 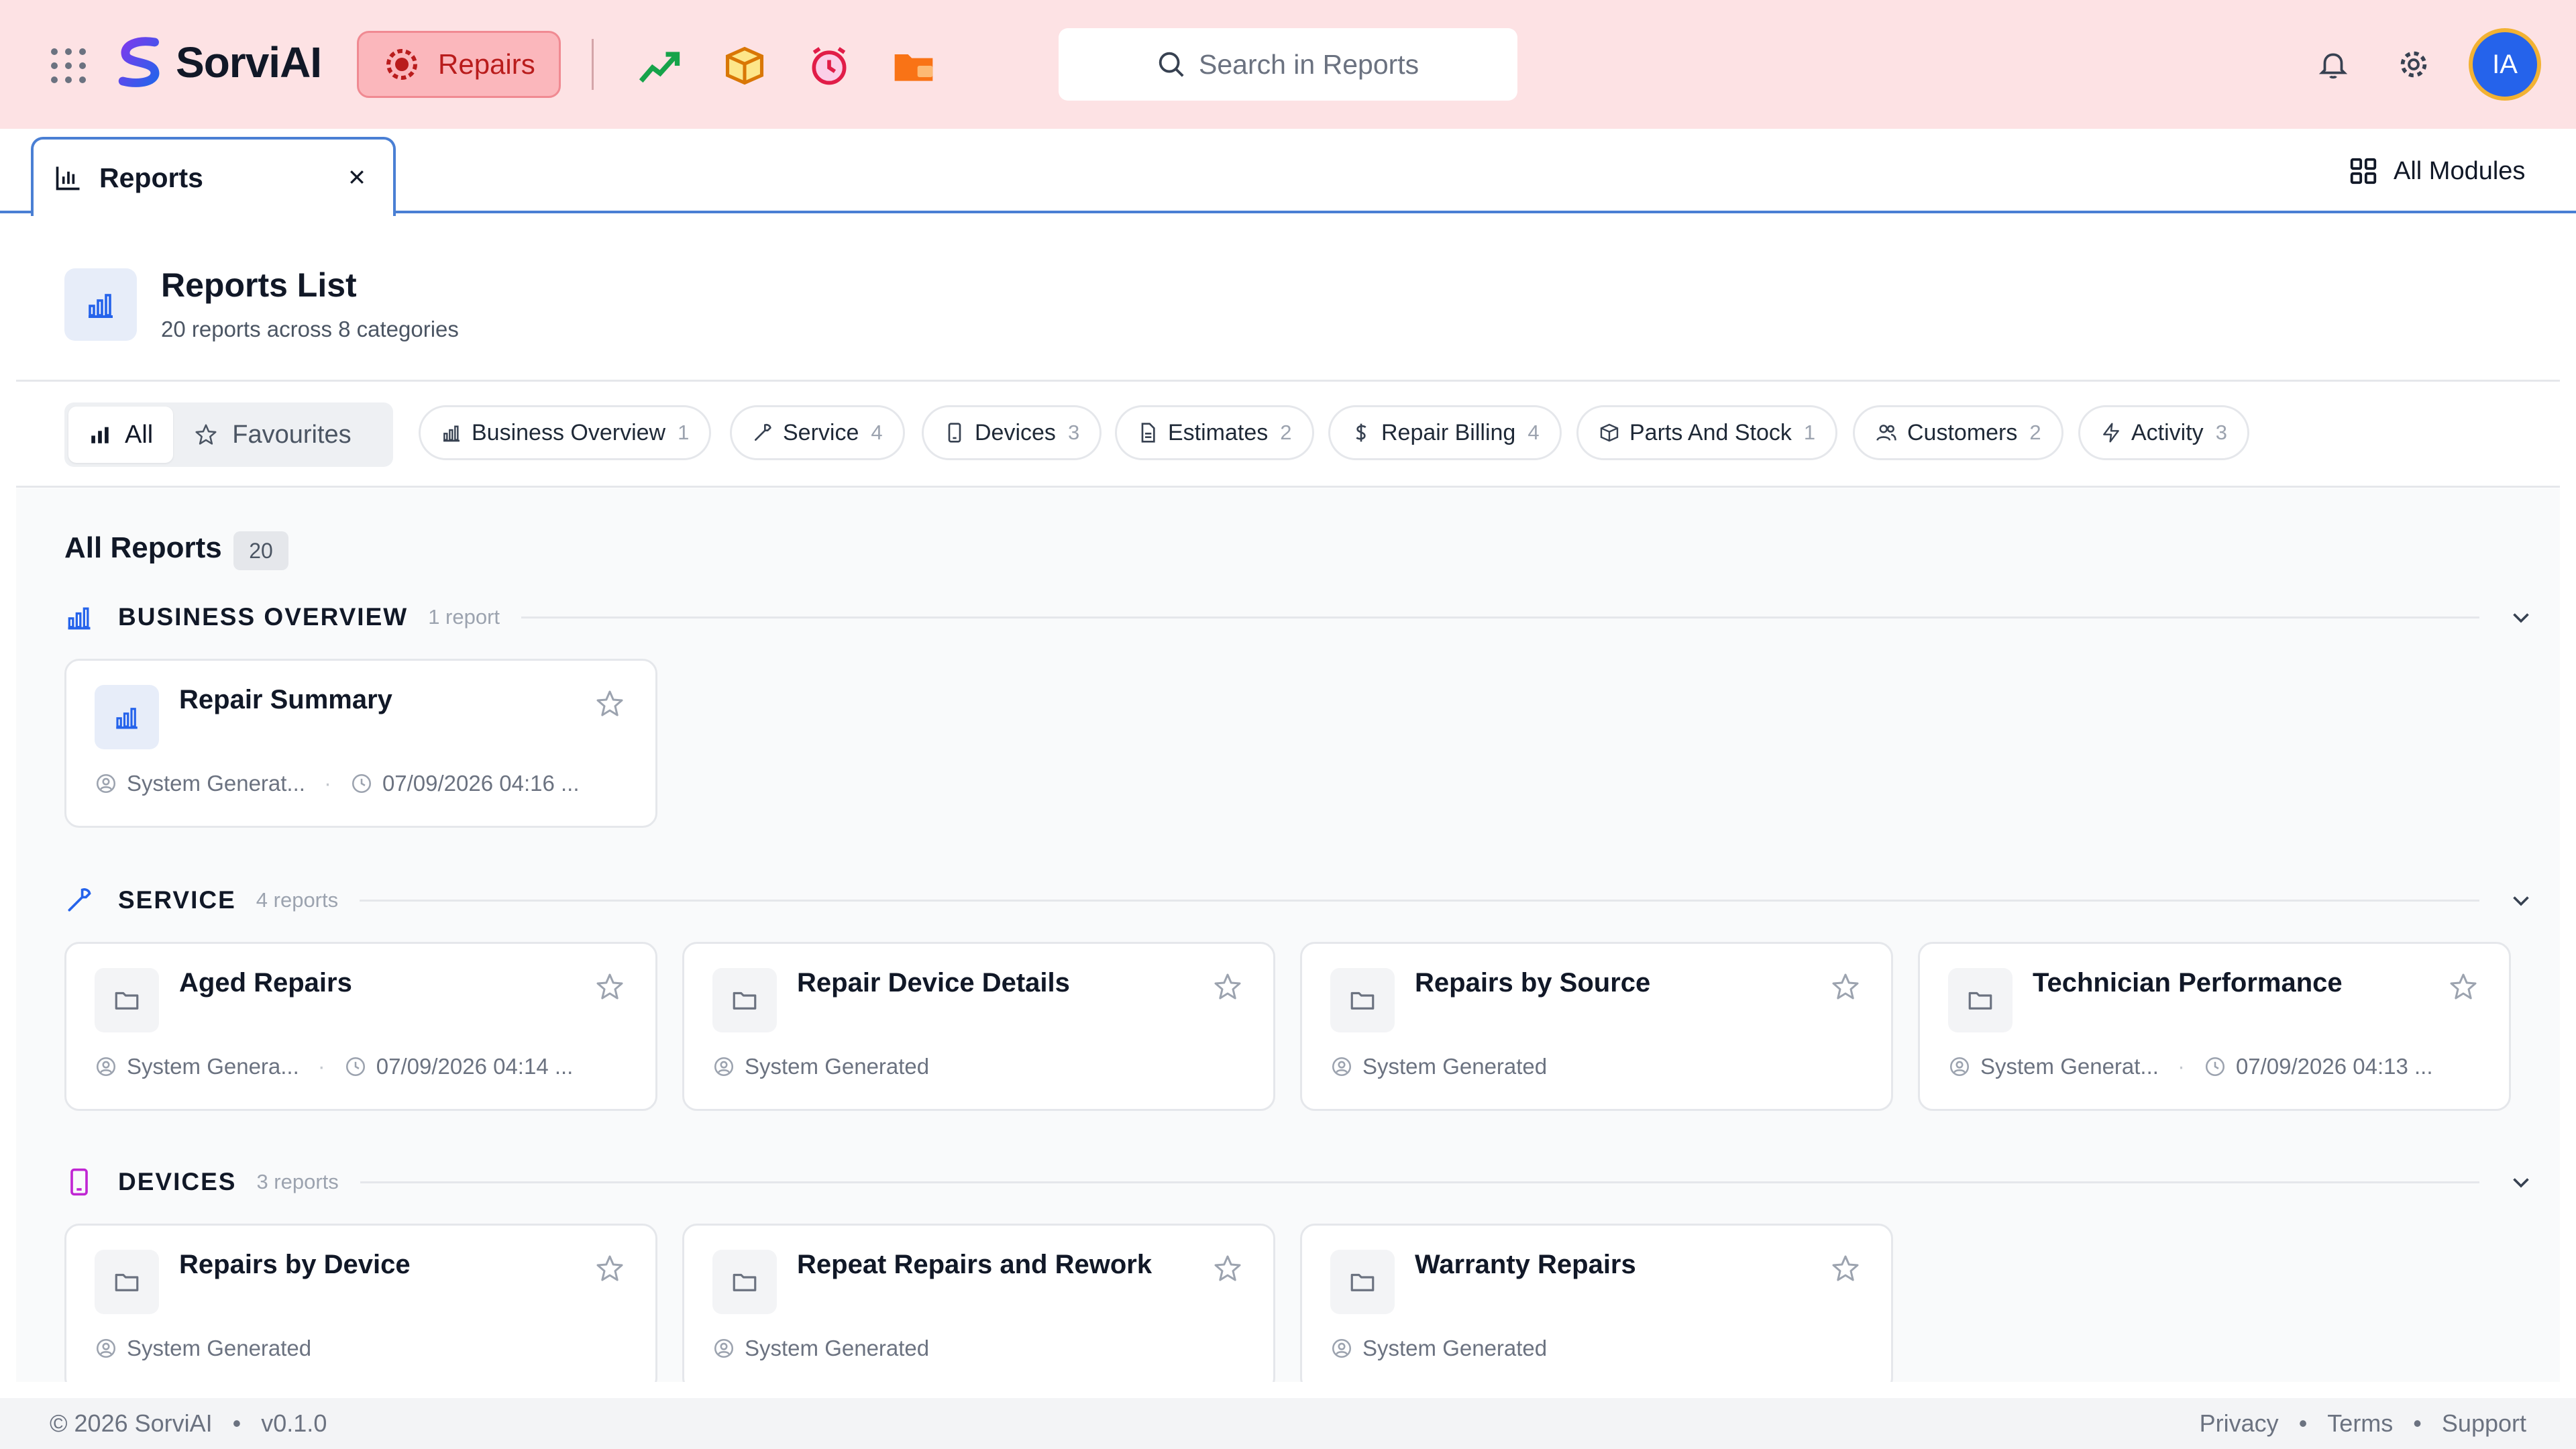 I want to click on footer-link-support: Support, so click(x=2484, y=1423).